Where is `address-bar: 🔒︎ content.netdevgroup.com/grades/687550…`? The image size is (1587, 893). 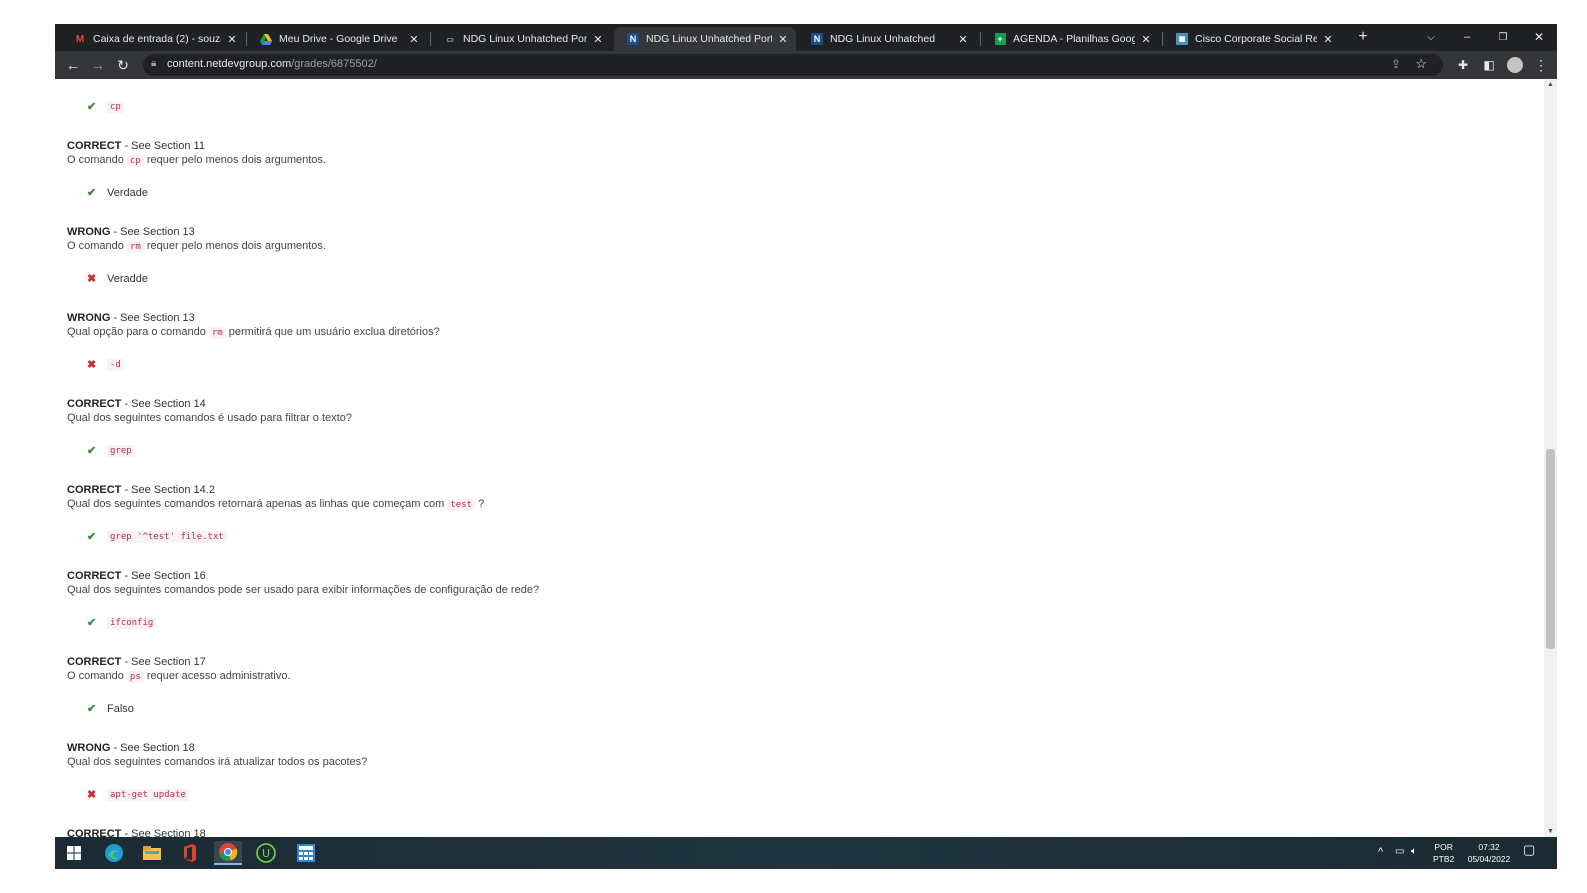
address-bar: 🔒︎ content.netdevgroup.com/grades/687550… is located at coordinates (793, 65).